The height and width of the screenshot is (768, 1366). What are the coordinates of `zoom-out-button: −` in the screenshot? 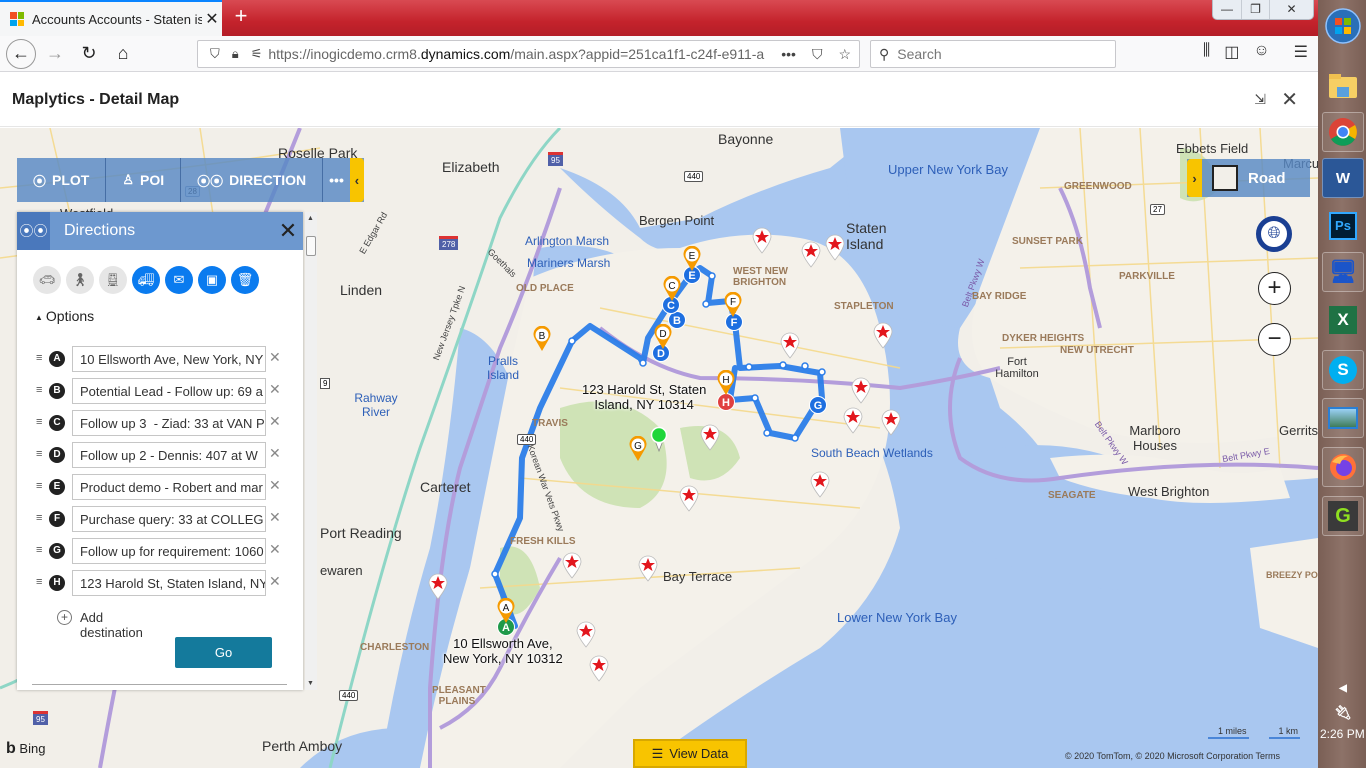 It's located at (1274, 339).